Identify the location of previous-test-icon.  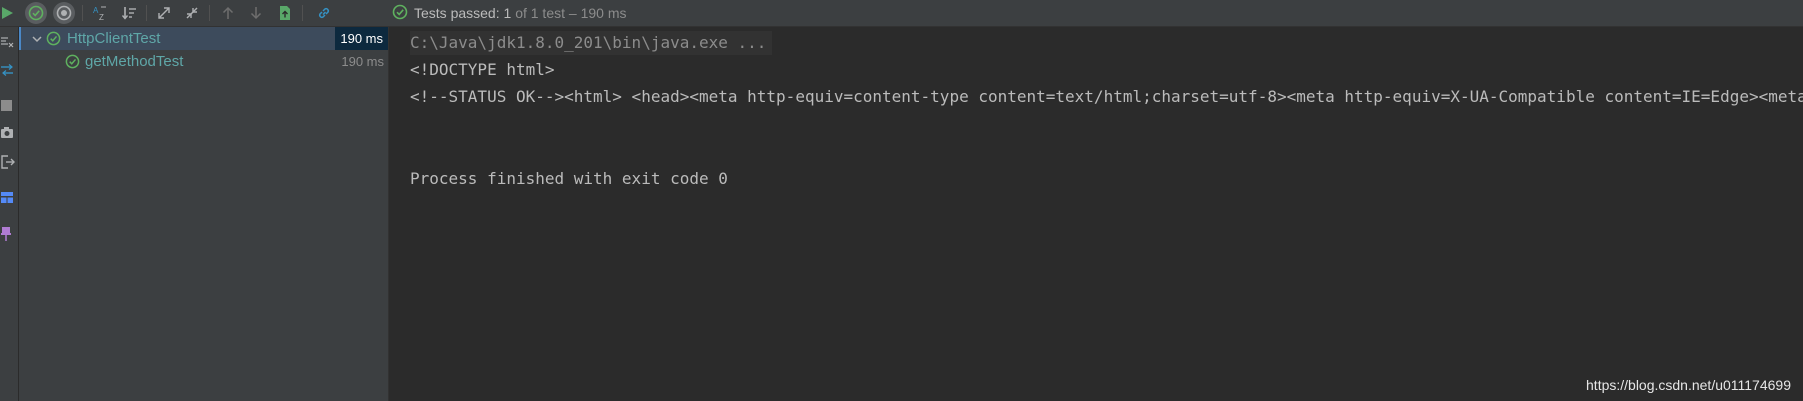
(228, 13).